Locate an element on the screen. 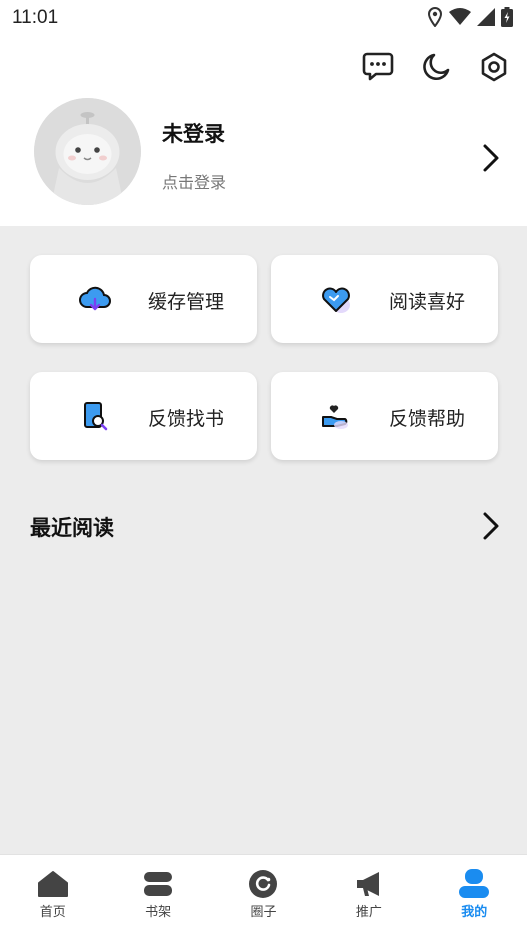 Image resolution: width=527 pixels, height=937 pixels. nav-label: 我的 is located at coordinates (474, 912).